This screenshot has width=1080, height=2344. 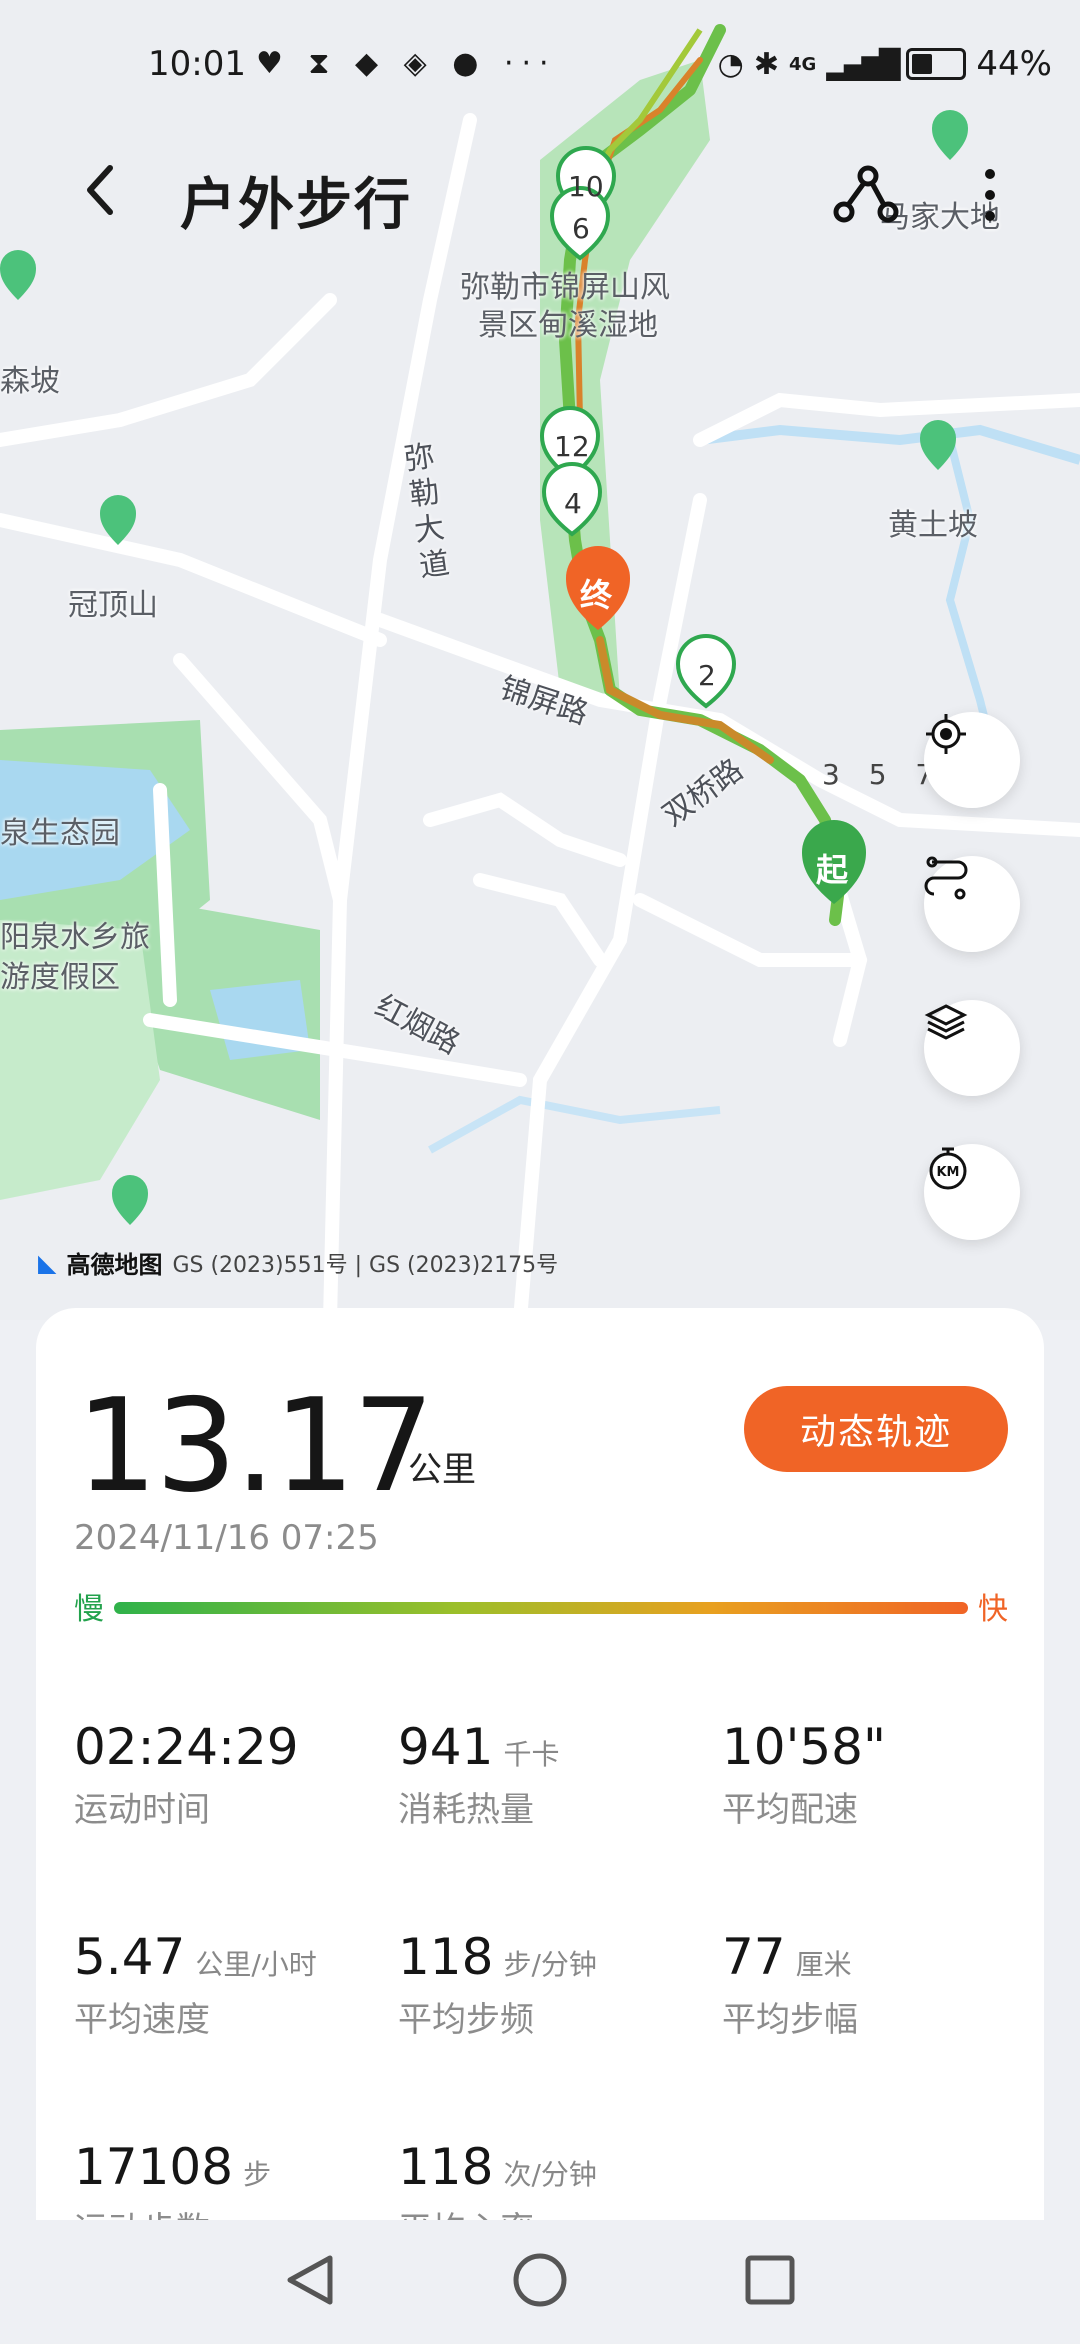 I want to click on workout-date: 2024/11/16 07:25, so click(x=226, y=1538).